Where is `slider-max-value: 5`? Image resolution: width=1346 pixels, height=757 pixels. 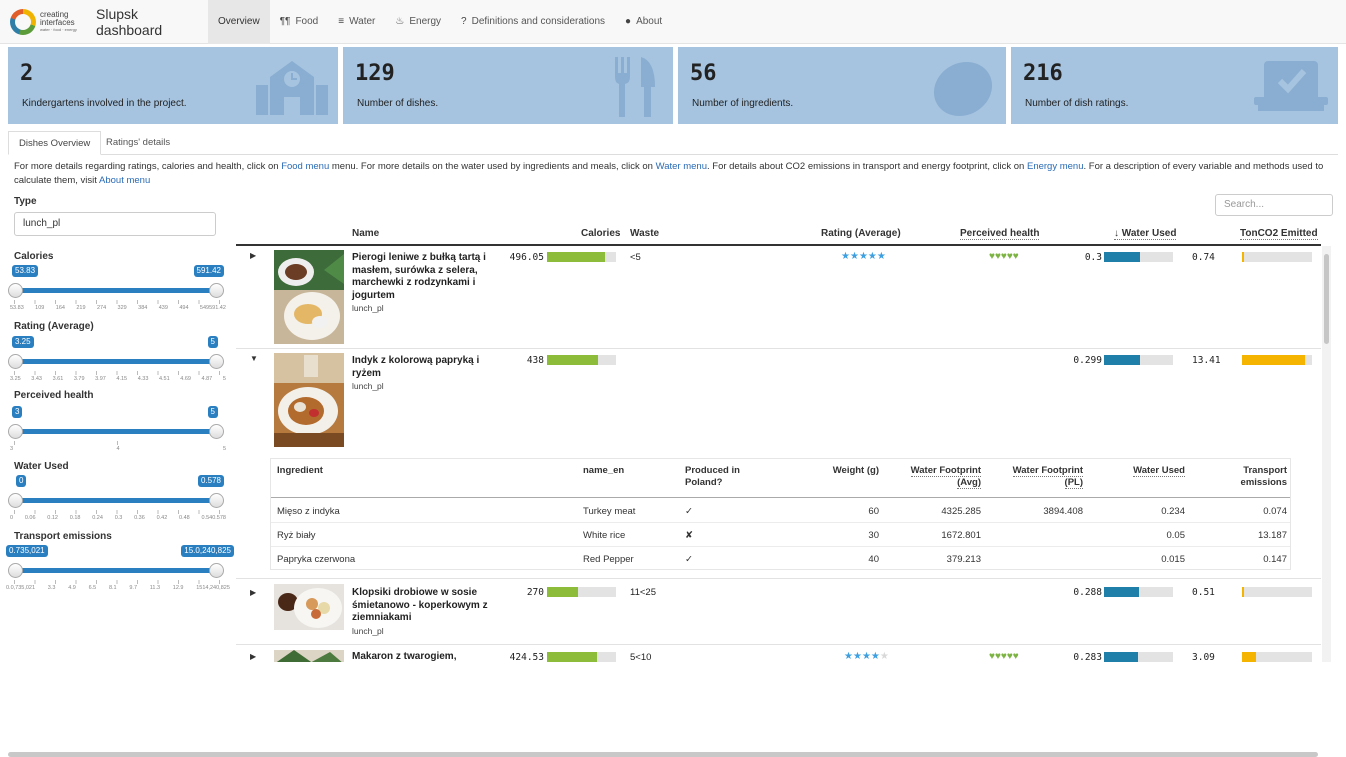 slider-max-value: 5 is located at coordinates (212, 342).